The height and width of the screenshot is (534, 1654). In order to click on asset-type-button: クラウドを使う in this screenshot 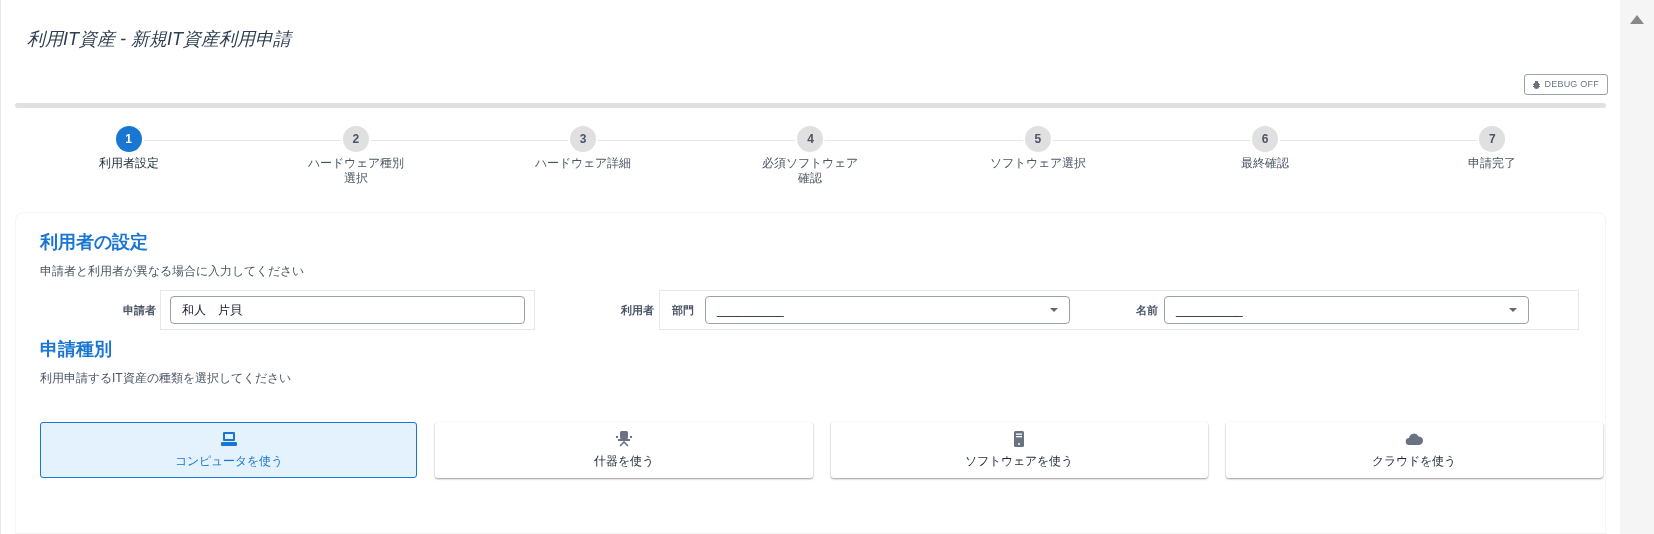, I will do `click(1414, 450)`.